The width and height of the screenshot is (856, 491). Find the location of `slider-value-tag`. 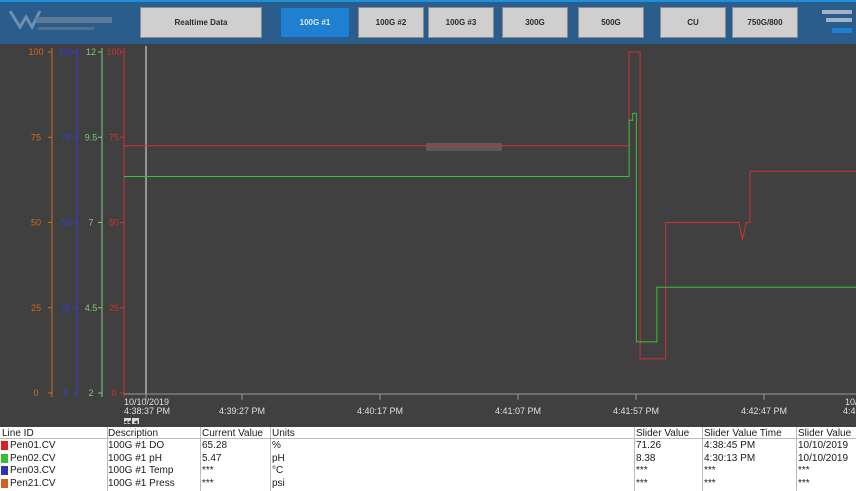

slider-value-tag is located at coordinates (464, 147).